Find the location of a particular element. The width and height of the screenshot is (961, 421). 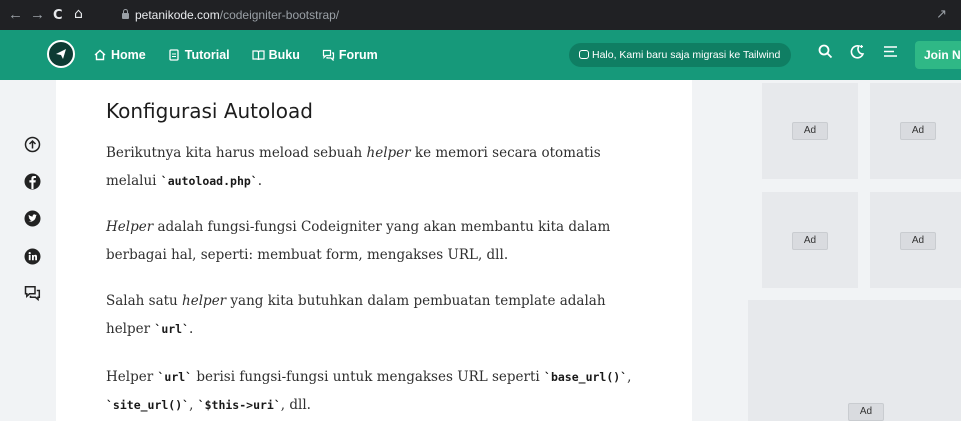

search-icon is located at coordinates (825, 54).